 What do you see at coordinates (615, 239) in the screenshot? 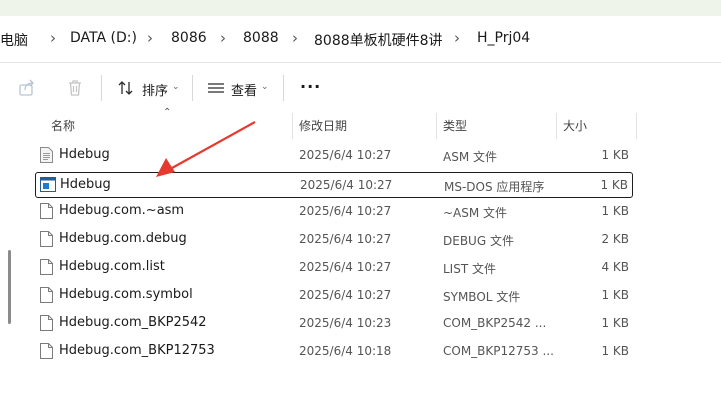
I see `file-size: 2 KB` at bounding box center [615, 239].